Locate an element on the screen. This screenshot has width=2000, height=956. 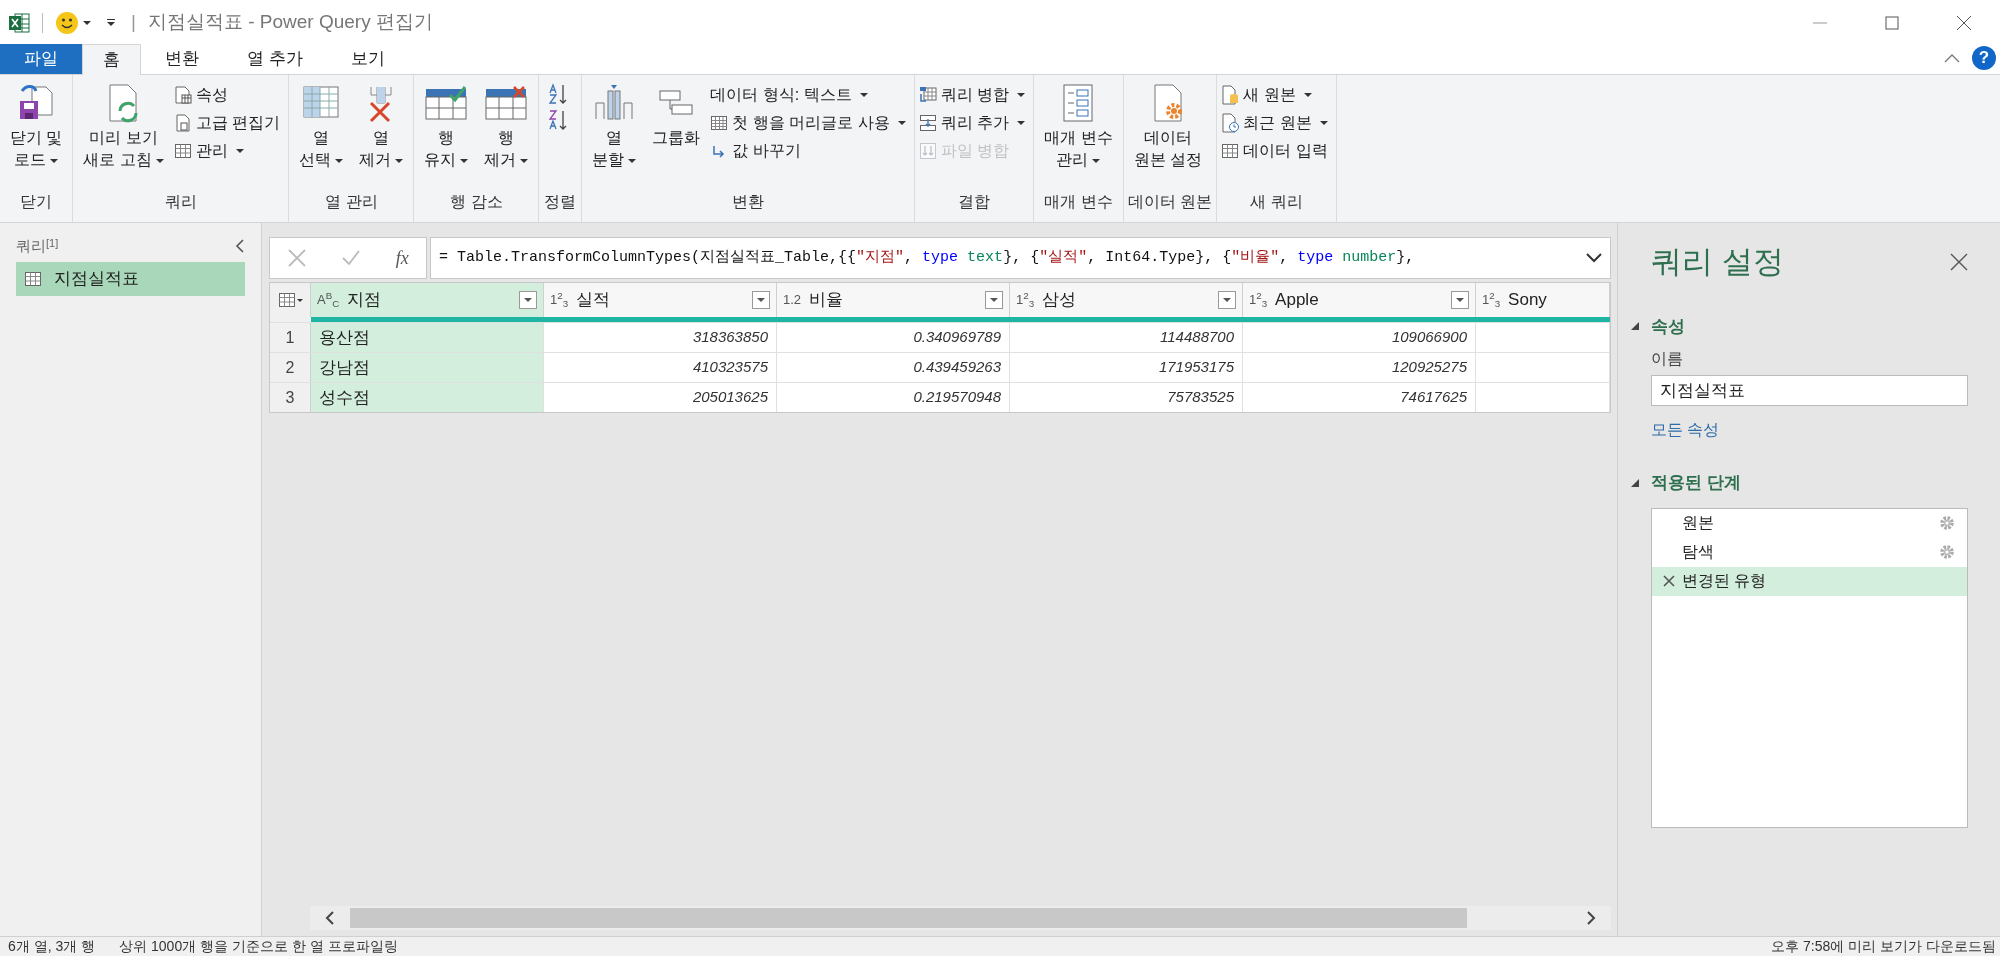
column-name: 비율 is located at coordinates (826, 300).